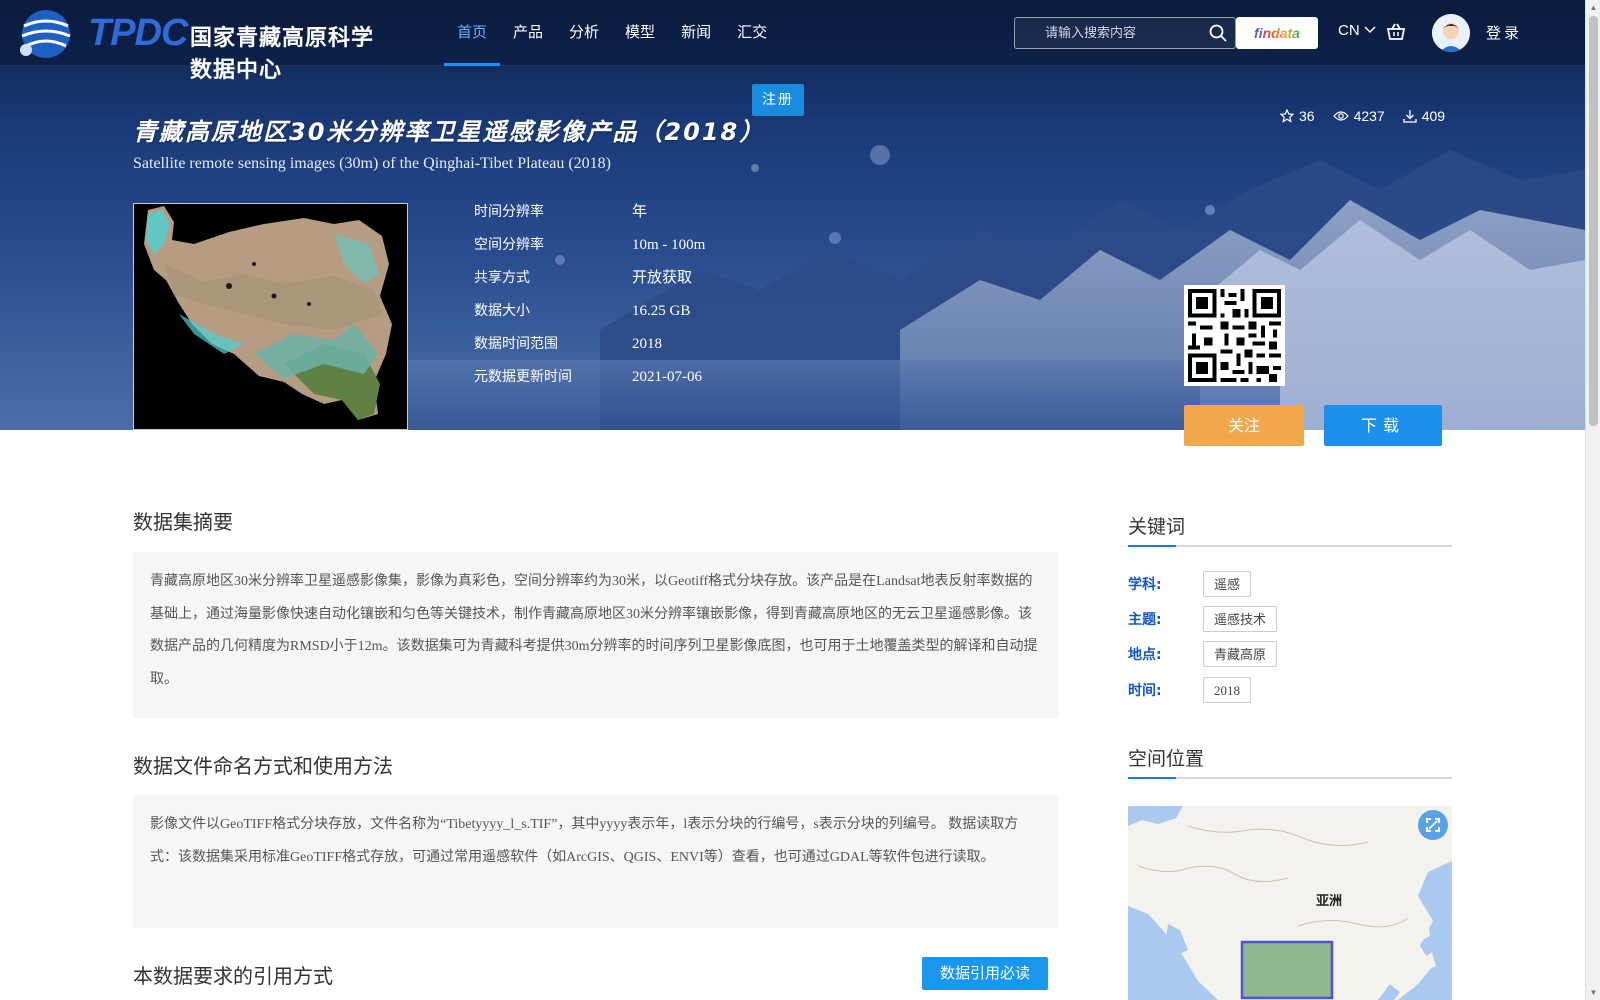  I want to click on abstract-title: 数据集摘要, so click(183, 522).